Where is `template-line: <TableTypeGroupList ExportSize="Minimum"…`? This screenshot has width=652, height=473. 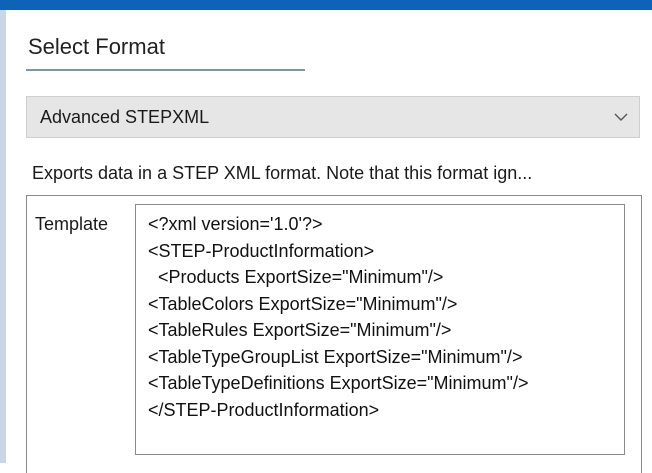 template-line: <TableTypeGroupList ExportSize="Minimum"… is located at coordinates (335, 356).